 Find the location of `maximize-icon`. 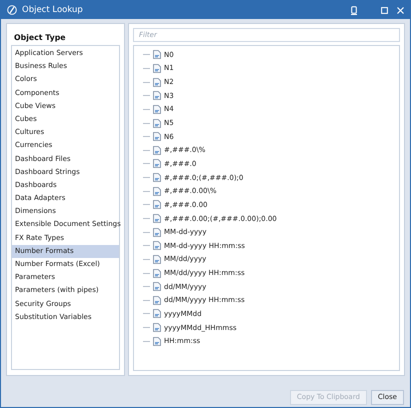

maximize-icon is located at coordinates (384, 10).